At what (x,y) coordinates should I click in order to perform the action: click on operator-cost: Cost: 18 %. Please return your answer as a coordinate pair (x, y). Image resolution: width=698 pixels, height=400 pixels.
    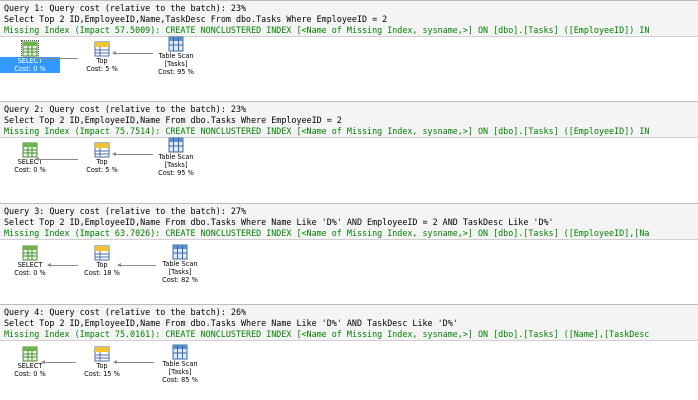
    Looking at the image, I should click on (102, 273).